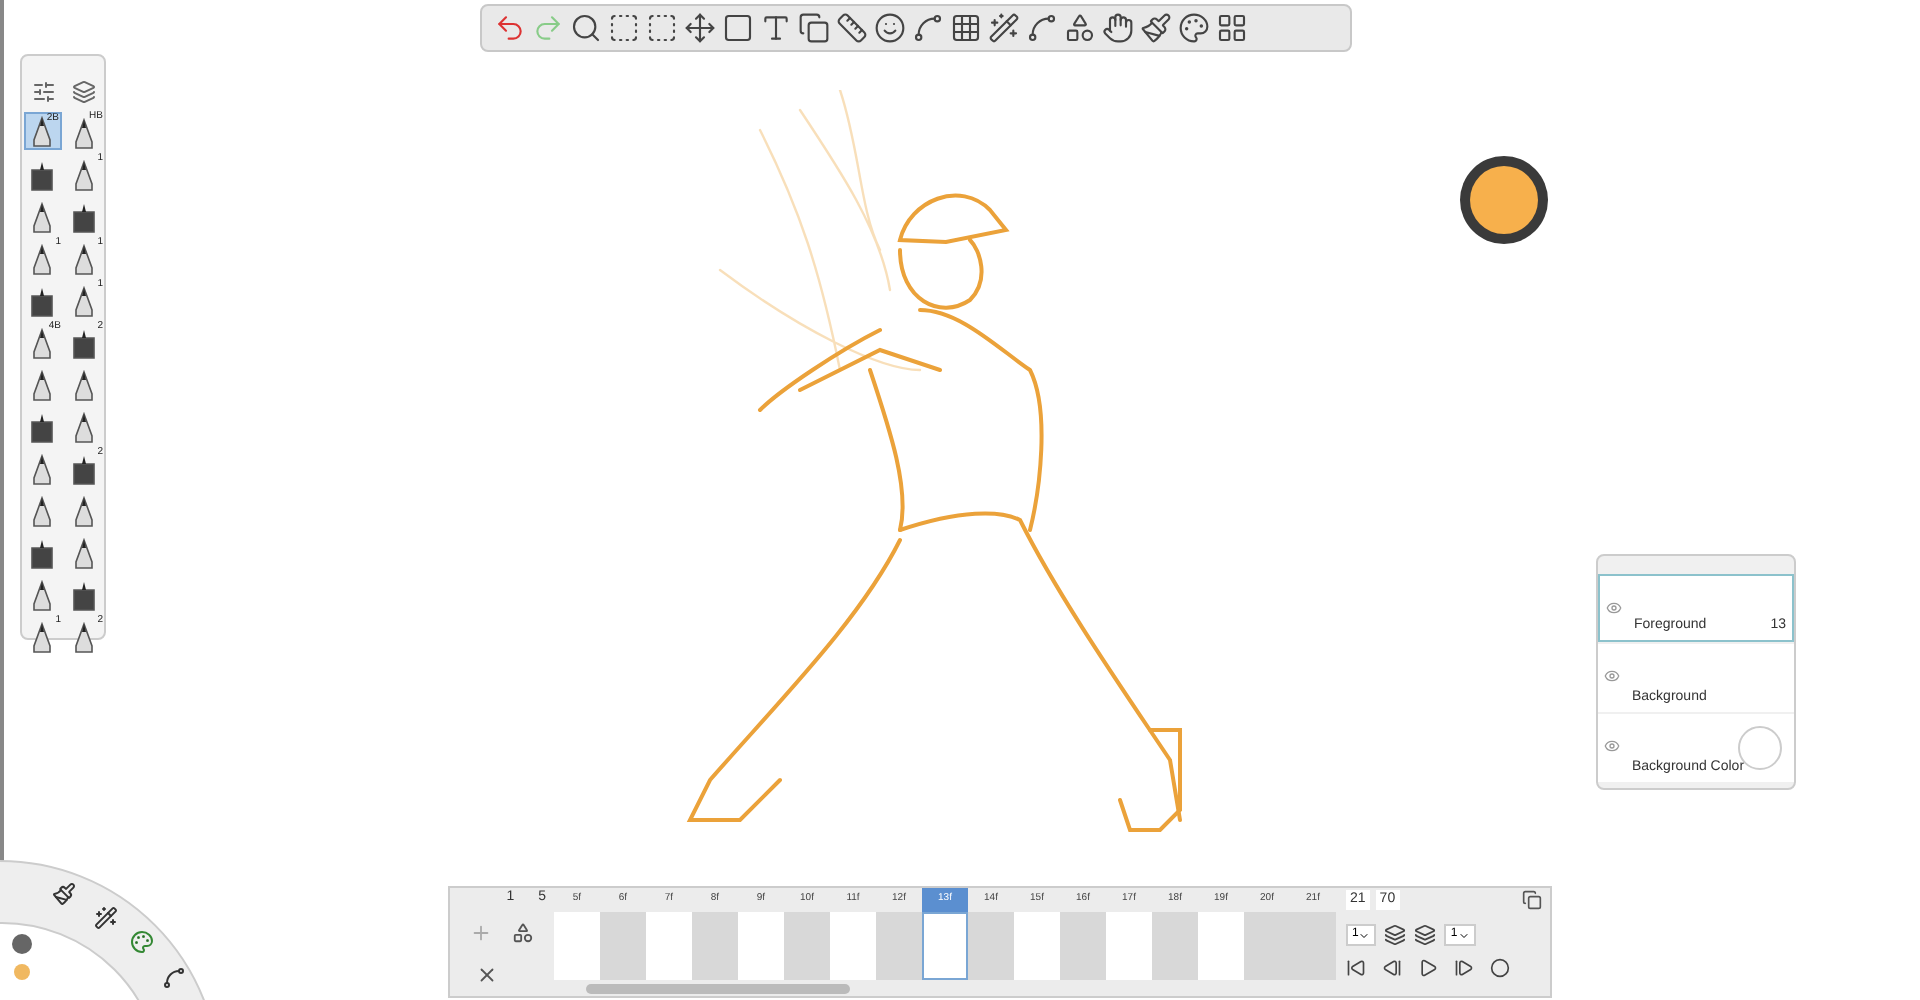 The height and width of the screenshot is (1000, 1920). I want to click on palette-icon, so click(142, 942).